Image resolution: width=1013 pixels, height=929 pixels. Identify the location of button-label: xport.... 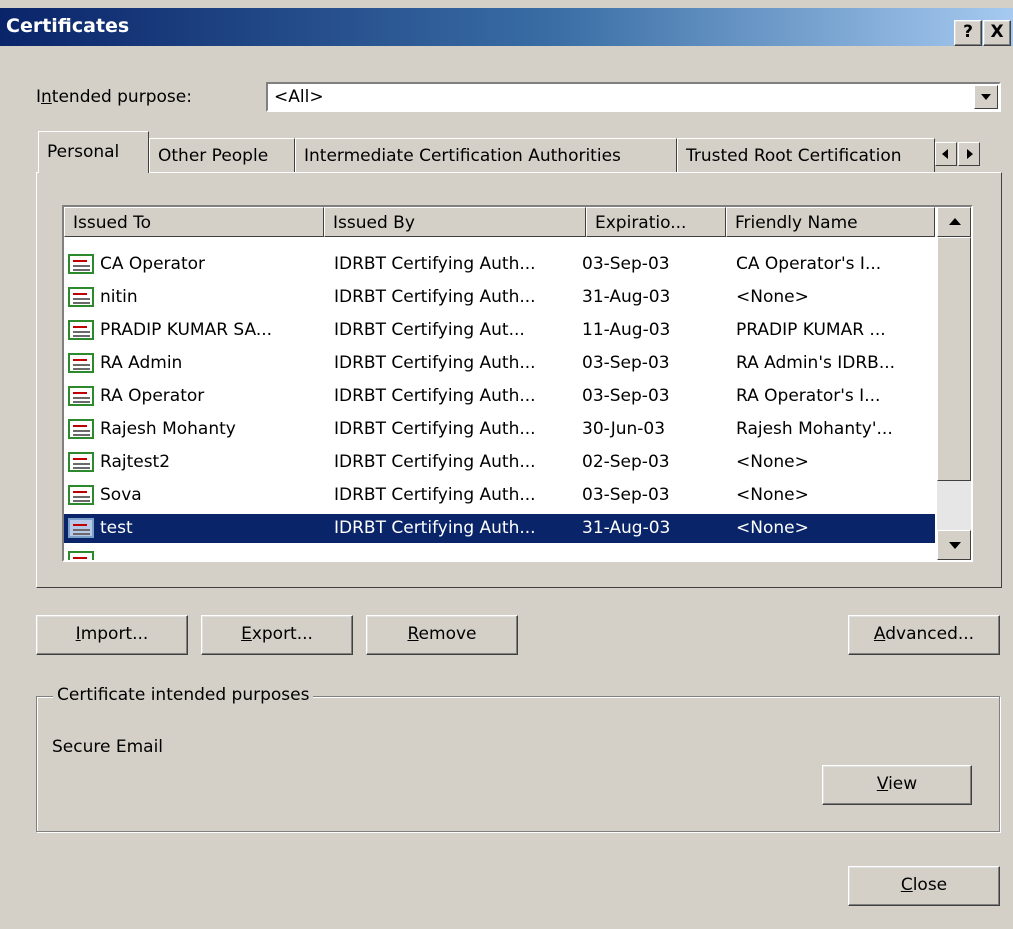
(282, 634).